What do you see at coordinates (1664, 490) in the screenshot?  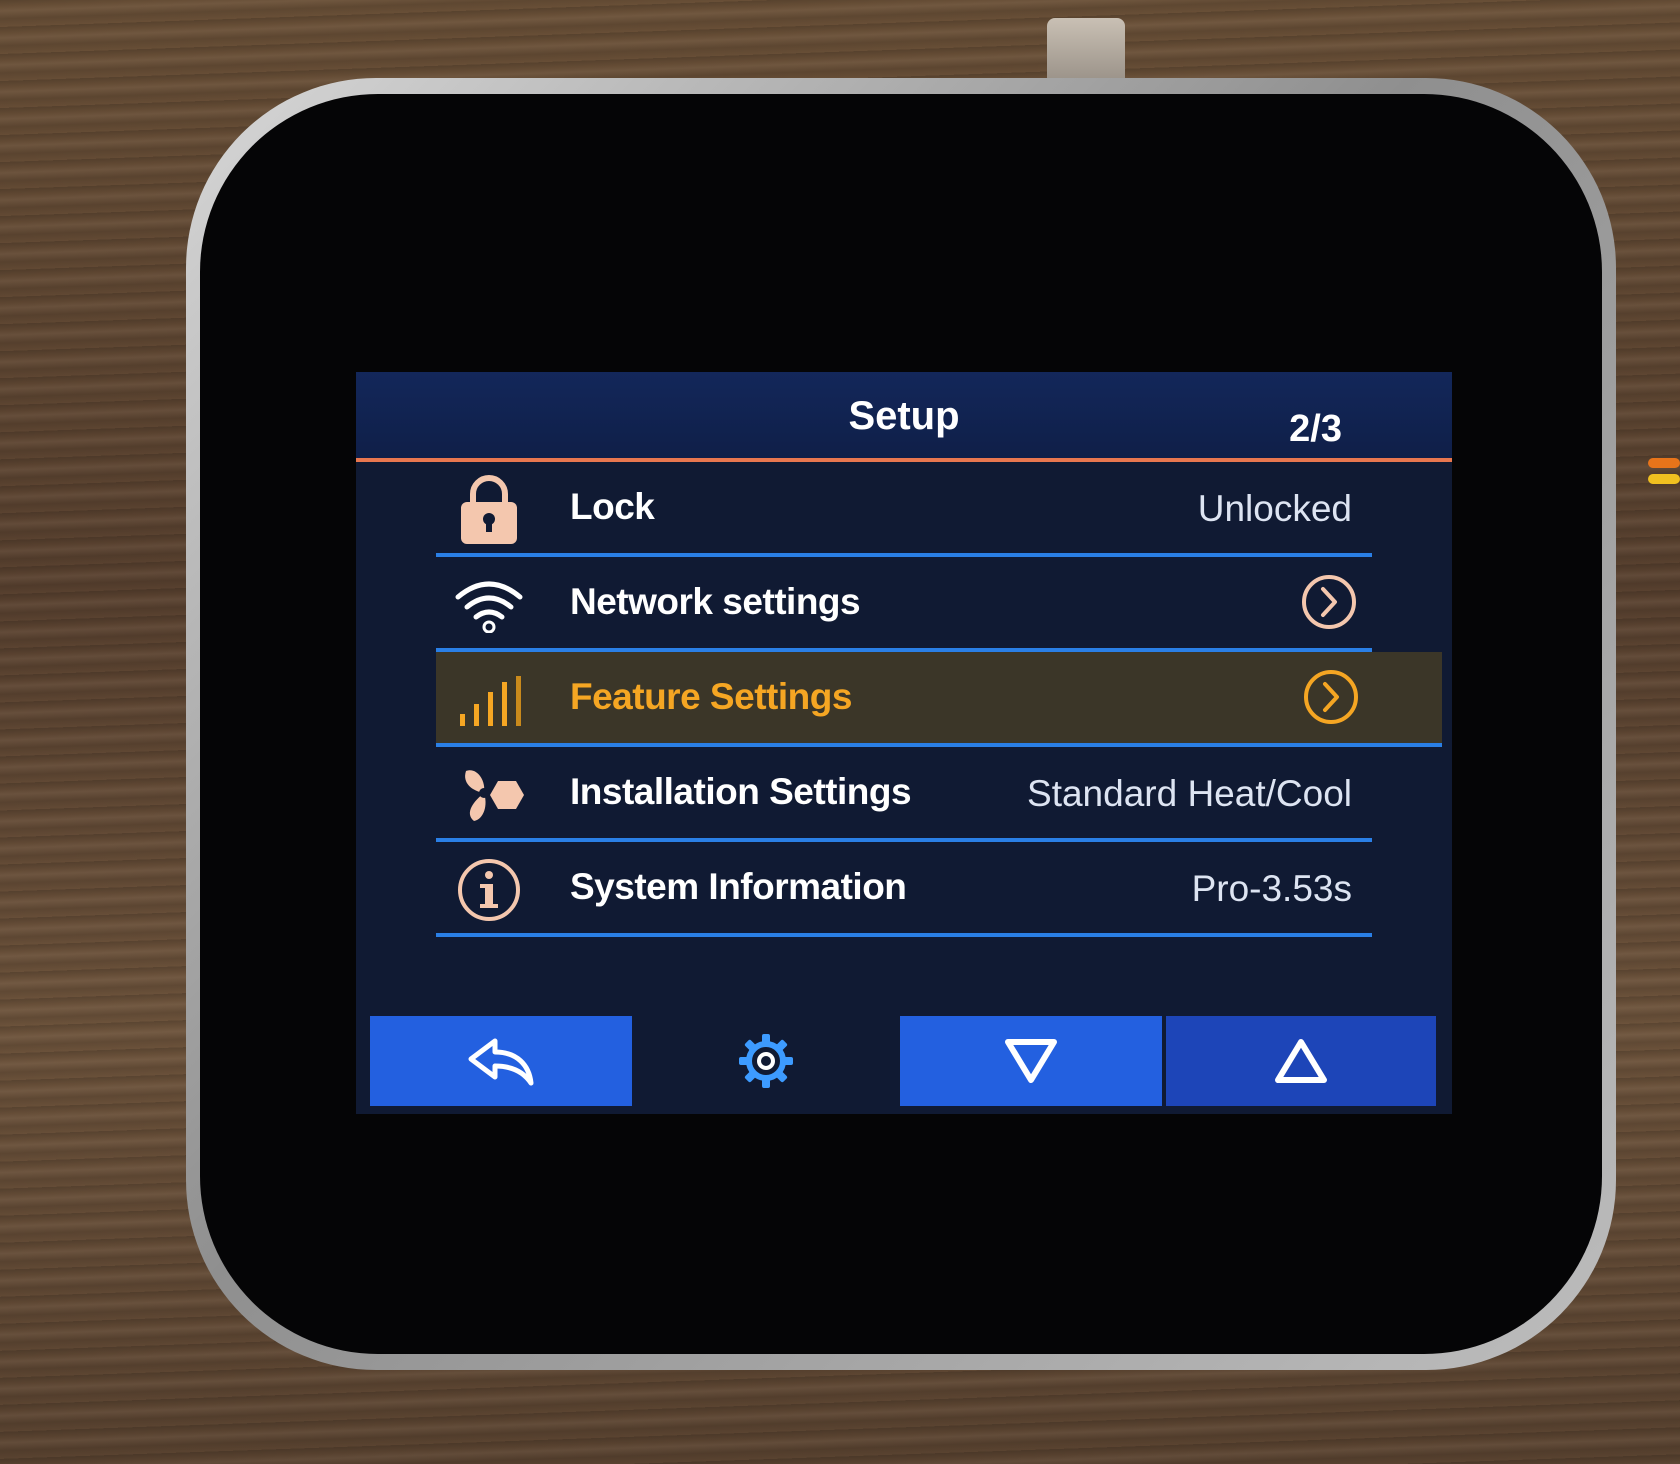 I see `device-wires` at bounding box center [1664, 490].